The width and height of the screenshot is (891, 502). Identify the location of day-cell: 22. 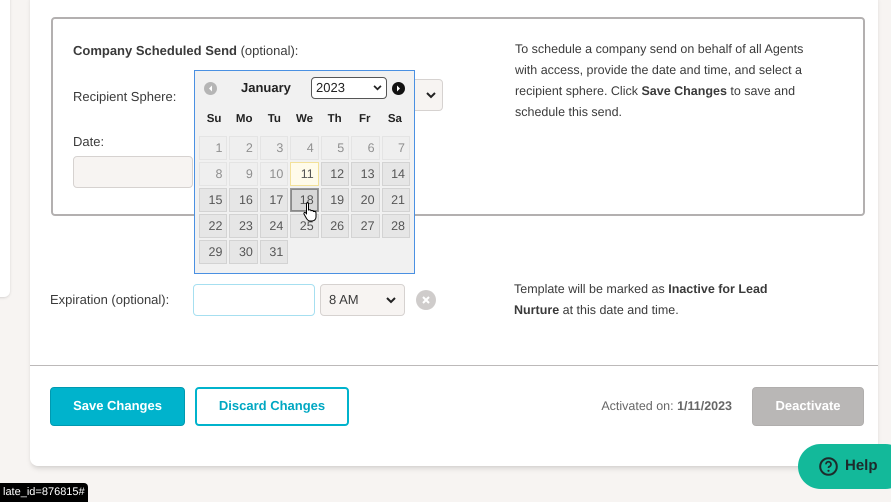
(213, 226).